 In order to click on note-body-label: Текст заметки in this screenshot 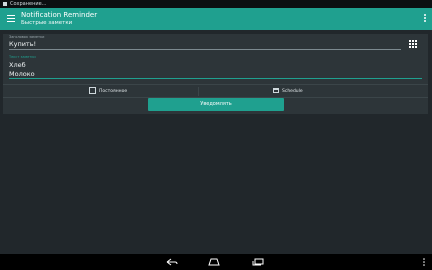, I will do `click(22, 57)`.